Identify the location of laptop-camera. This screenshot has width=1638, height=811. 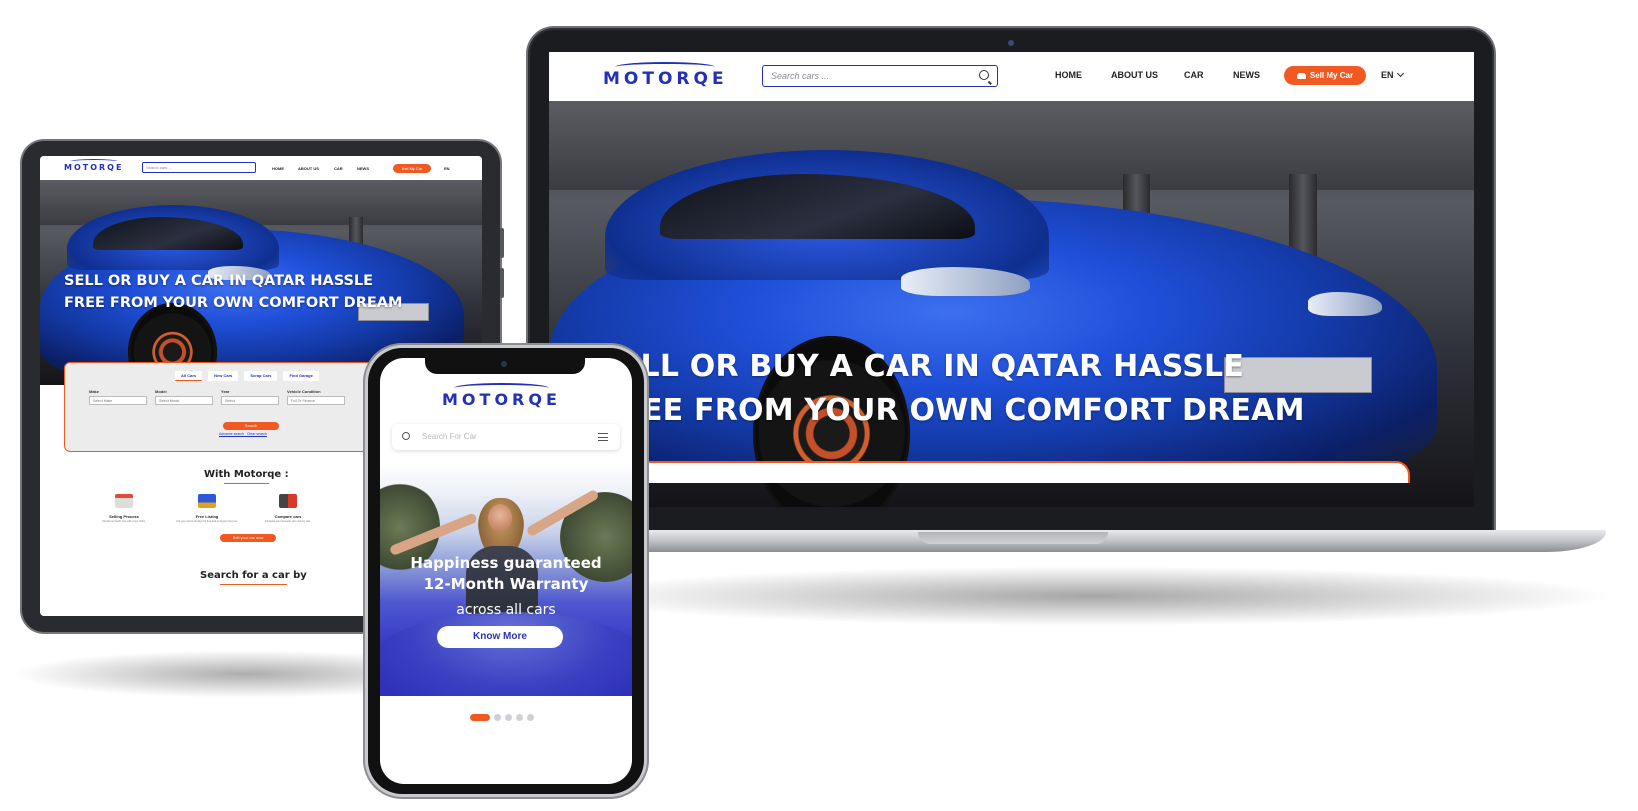
(1011, 43).